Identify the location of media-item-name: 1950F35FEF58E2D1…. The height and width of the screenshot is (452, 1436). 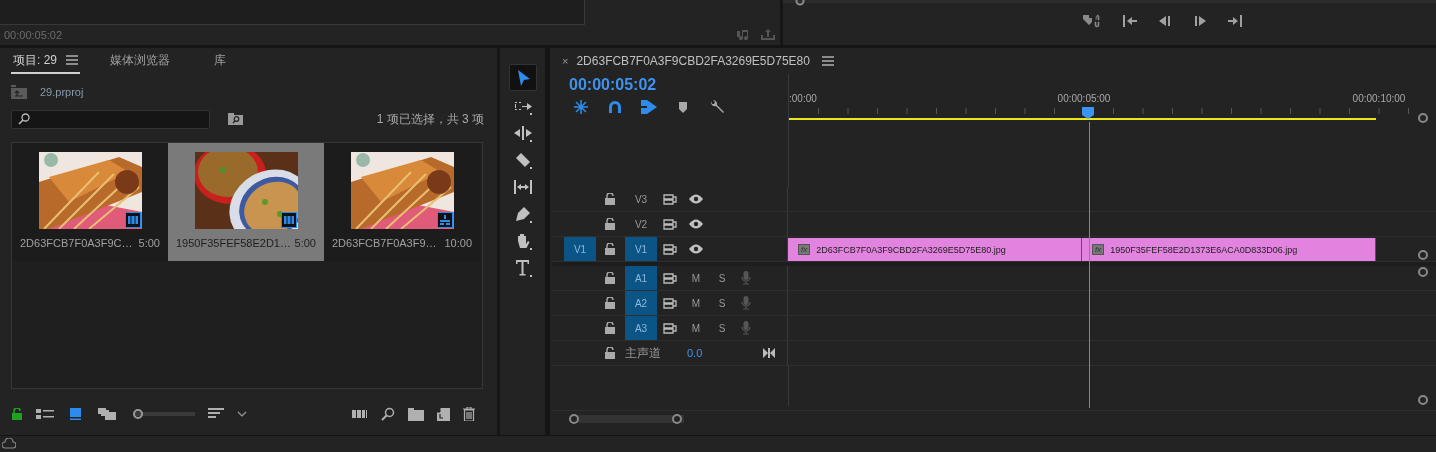
(233, 243).